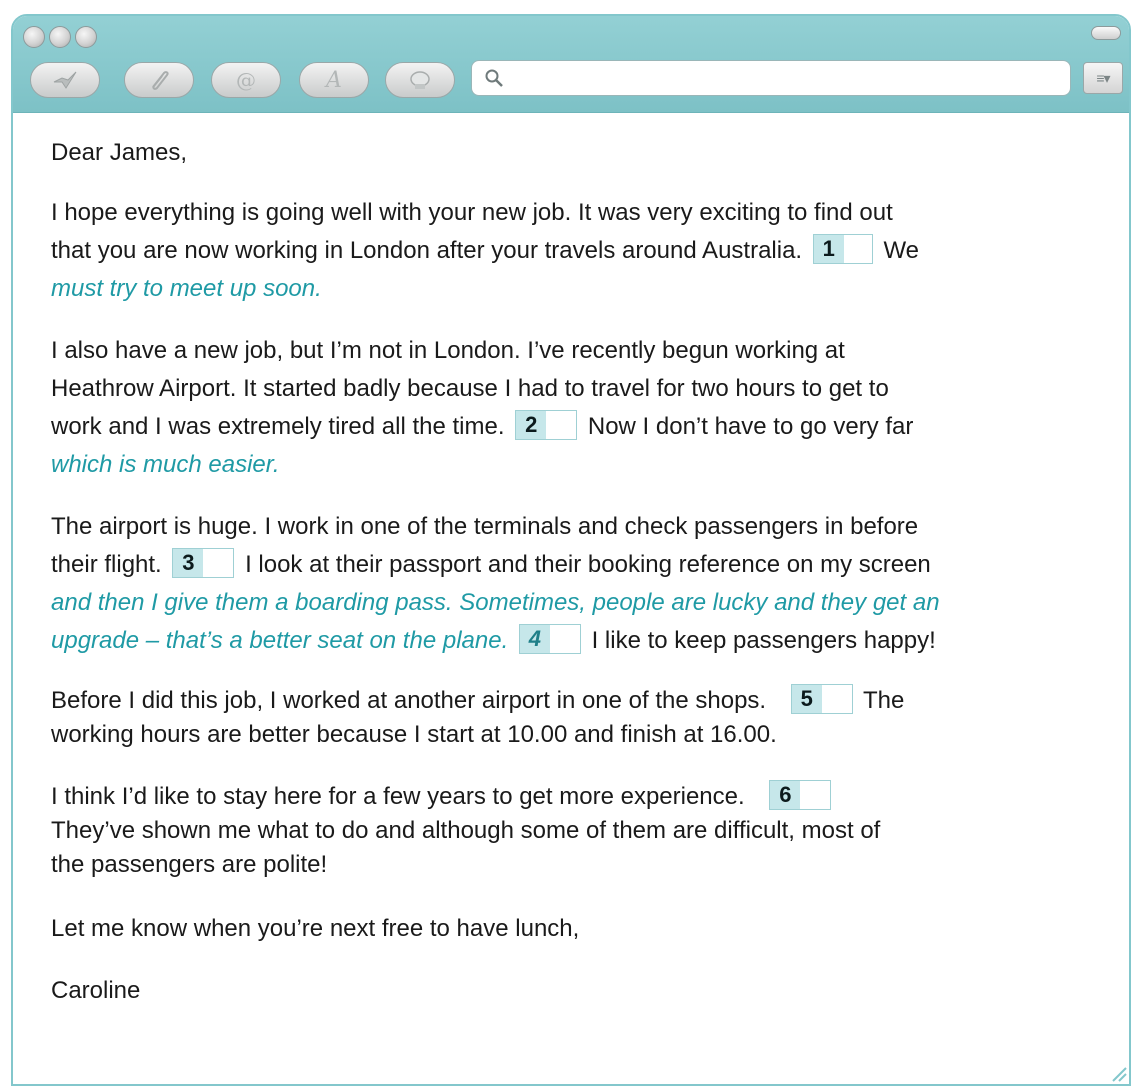 The width and height of the screenshot is (1131, 1086). Describe the element at coordinates (60, 37) in the screenshot. I see `minimize-icon` at that location.